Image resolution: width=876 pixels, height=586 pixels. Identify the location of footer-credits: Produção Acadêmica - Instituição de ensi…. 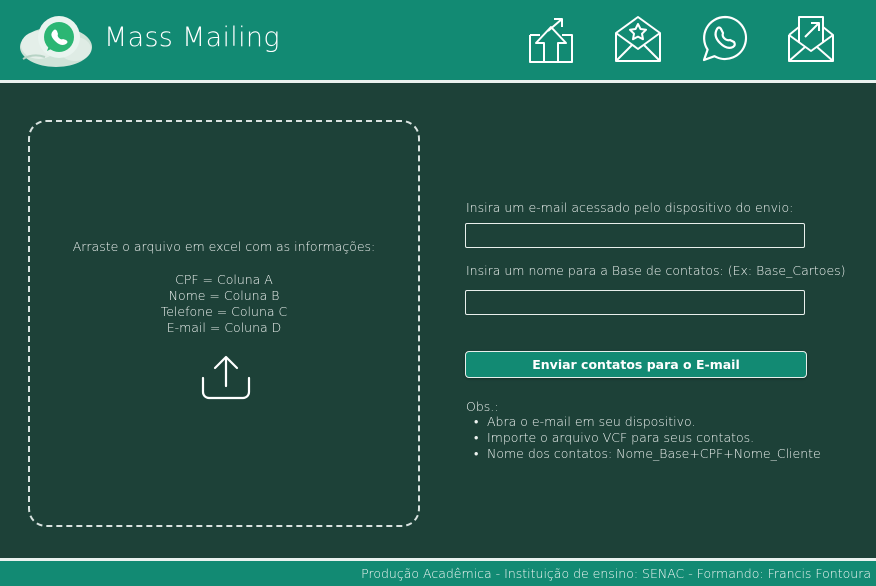
(616, 573).